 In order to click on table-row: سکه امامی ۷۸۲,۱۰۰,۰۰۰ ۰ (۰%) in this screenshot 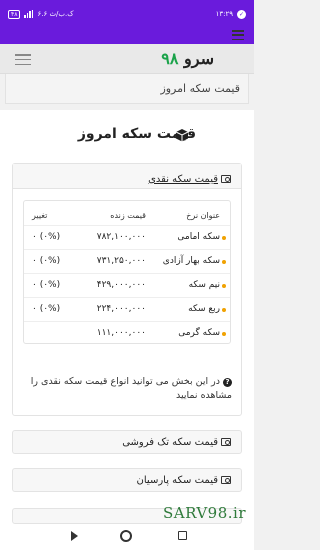, I will do `click(127, 237)`.